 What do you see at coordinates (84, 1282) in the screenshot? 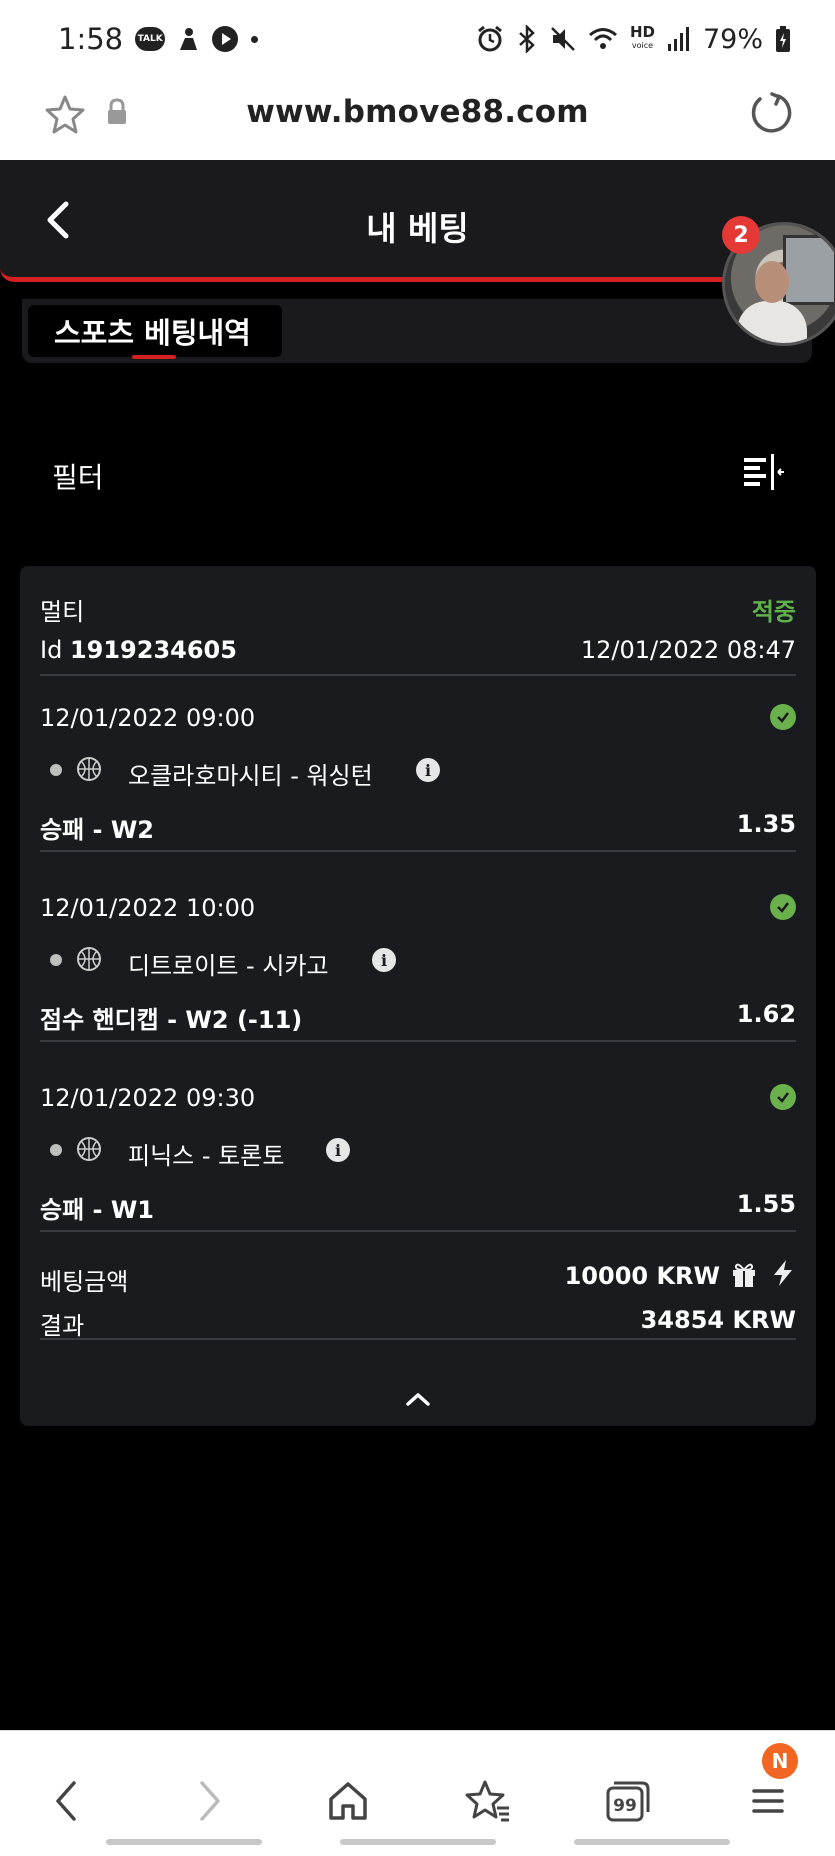
I see `stake-label: 베팅금액` at bounding box center [84, 1282].